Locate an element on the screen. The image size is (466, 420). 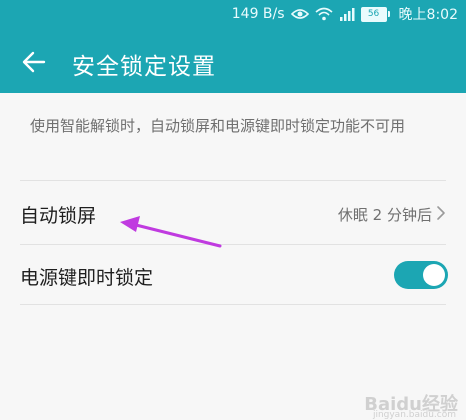
setting-value: 休眠 2 分钟后 is located at coordinates (384, 215).